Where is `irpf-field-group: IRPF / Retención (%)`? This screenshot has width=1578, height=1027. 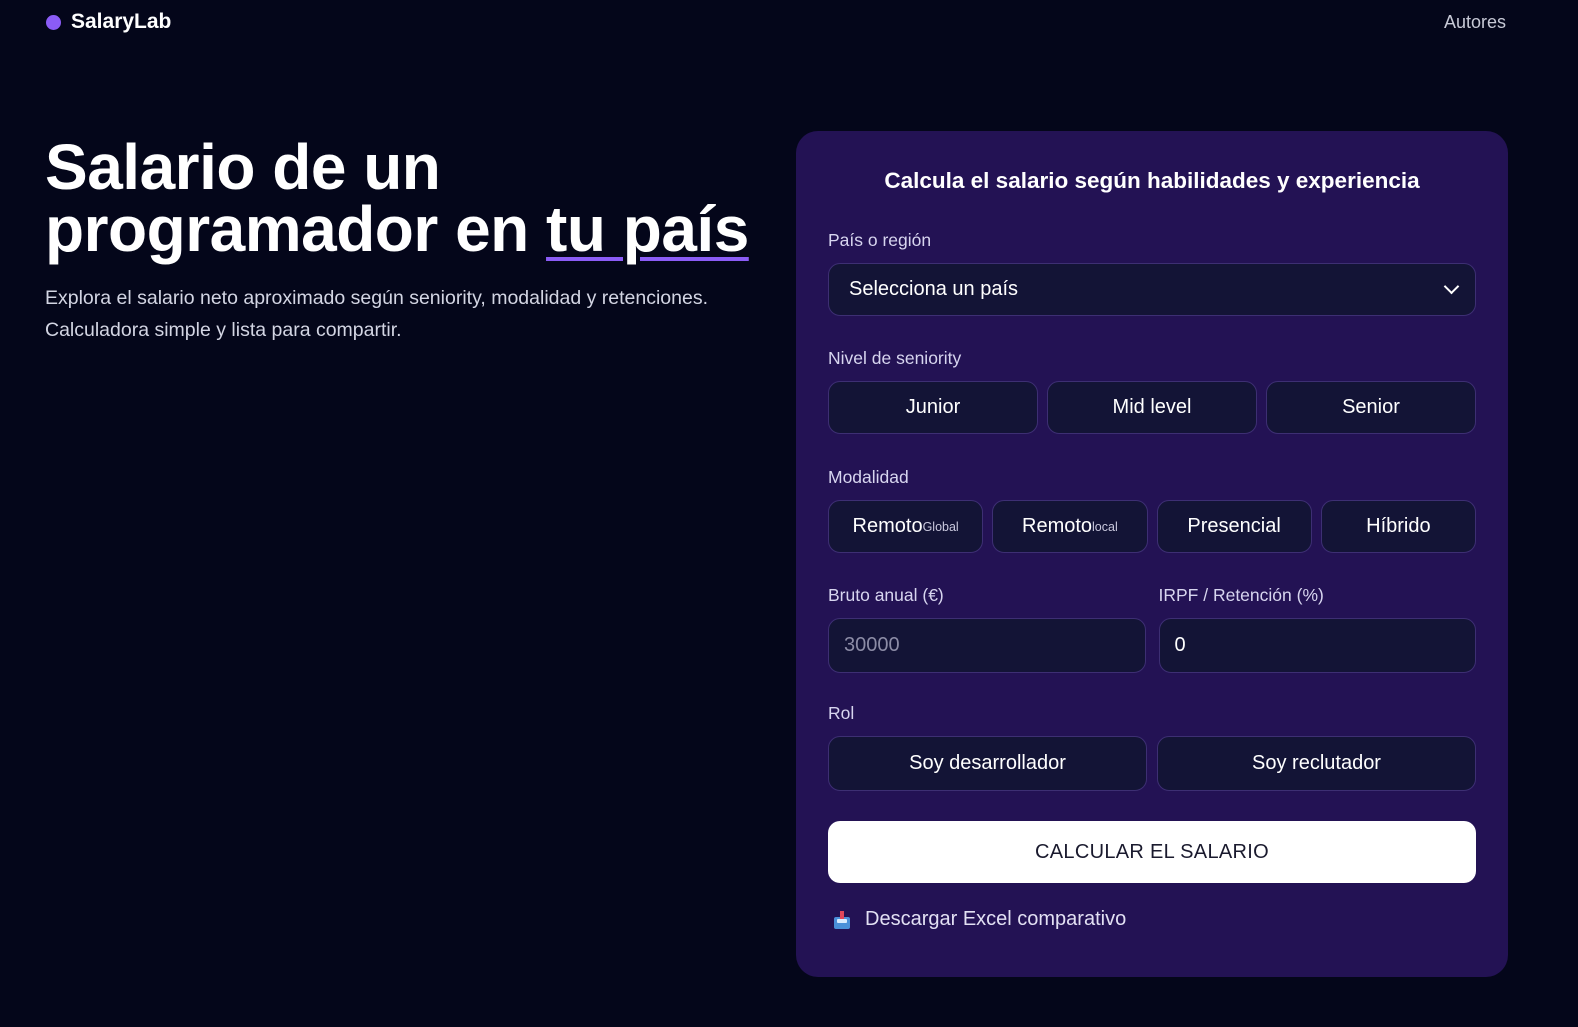 irpf-field-group: IRPF / Retención (%) is located at coordinates (1317, 629).